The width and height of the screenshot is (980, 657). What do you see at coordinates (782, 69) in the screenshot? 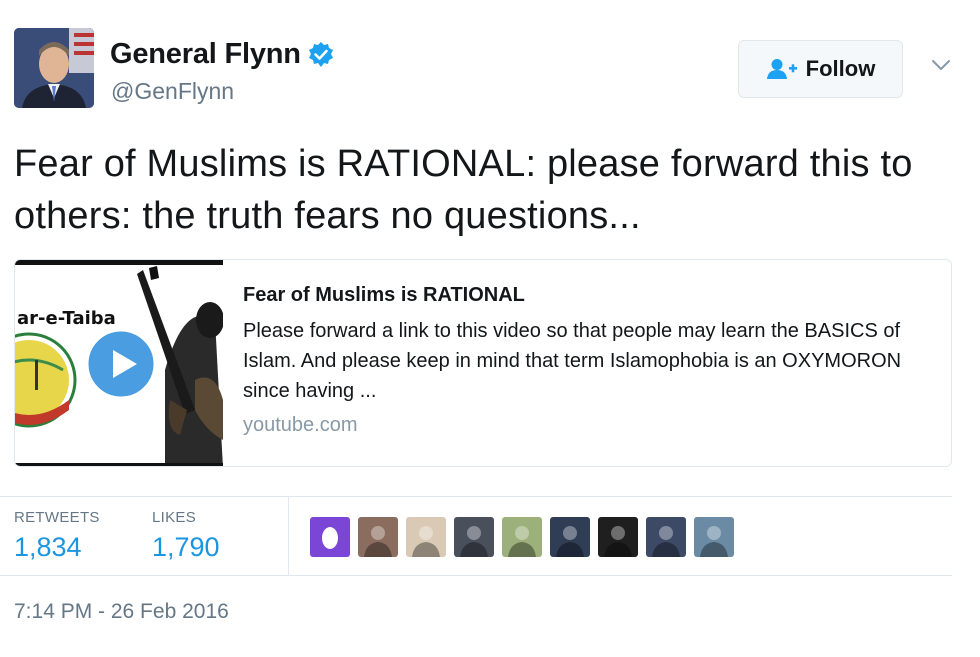
I see `add-user-icon` at bounding box center [782, 69].